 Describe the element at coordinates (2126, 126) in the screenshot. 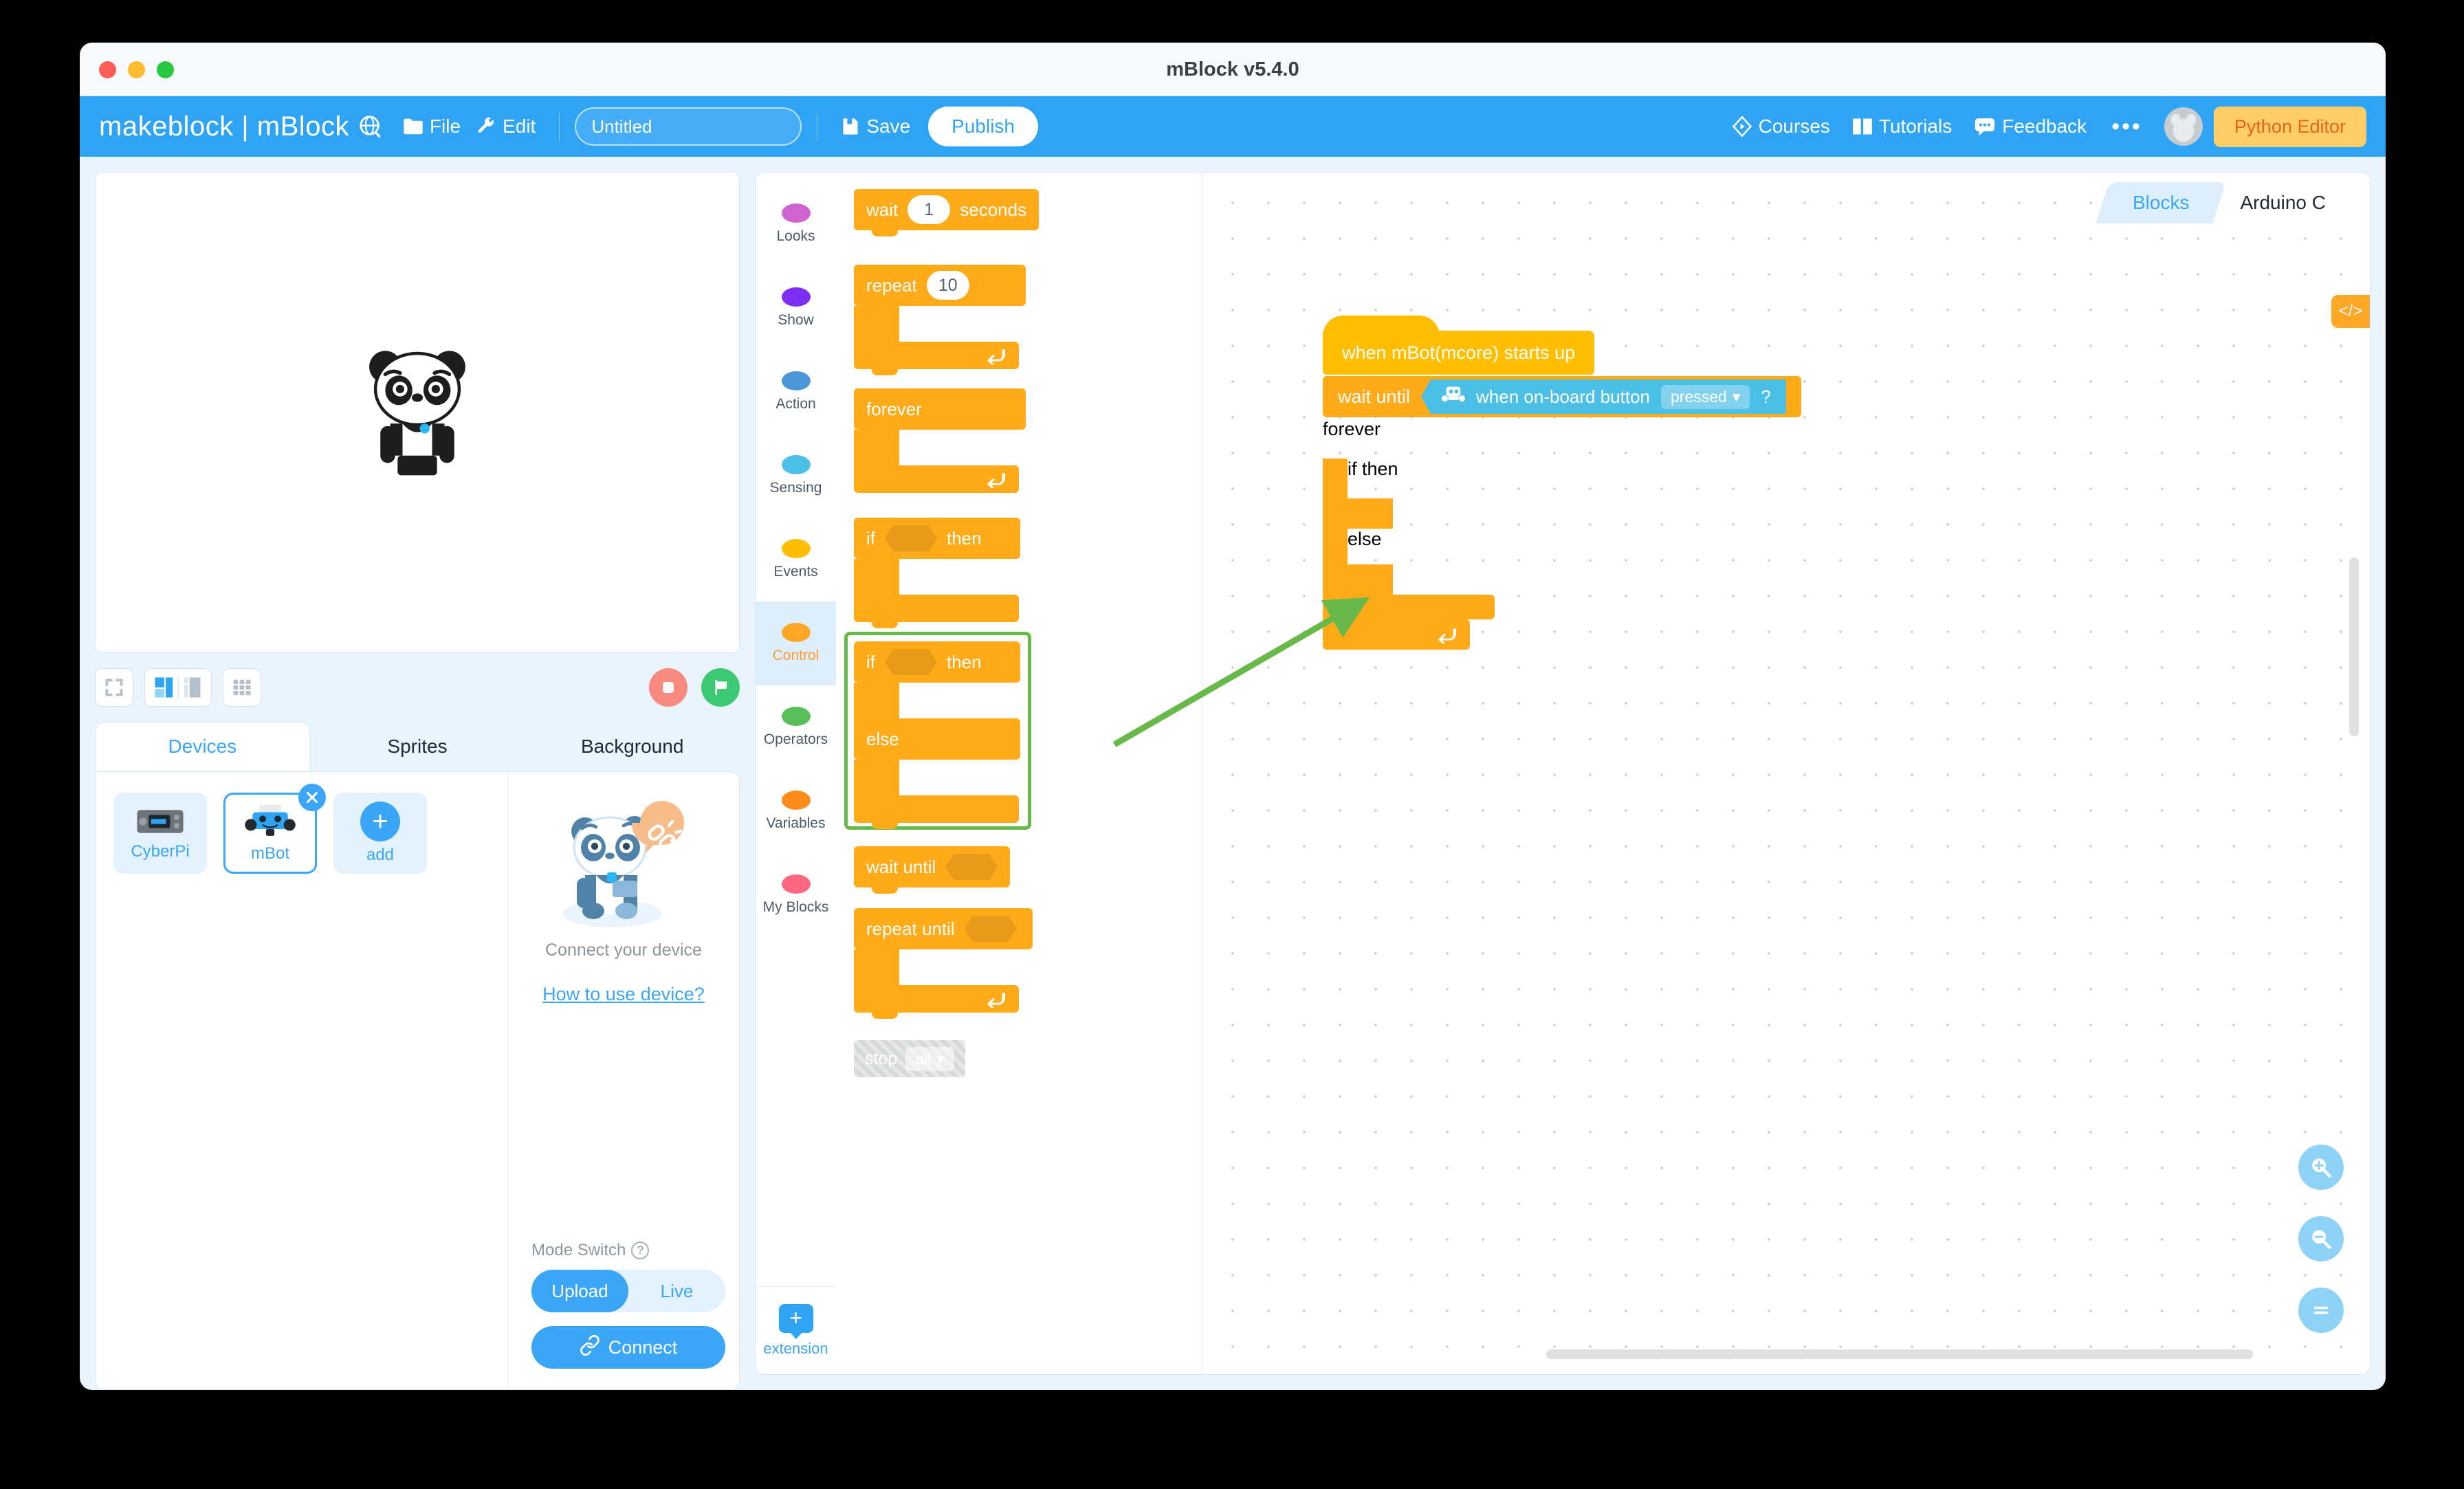

I see `more-options-button: •••` at that location.